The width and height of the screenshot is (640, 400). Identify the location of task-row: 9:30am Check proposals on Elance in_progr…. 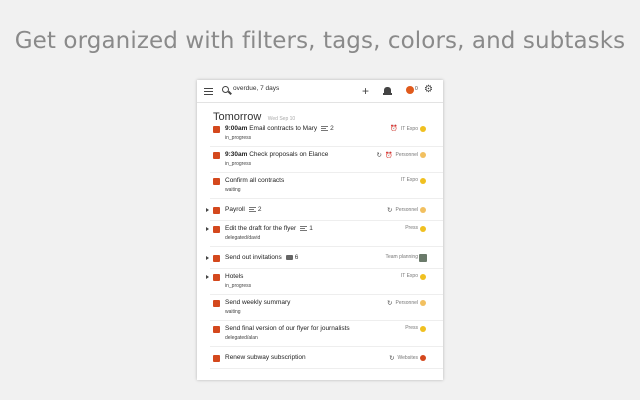
(326, 160).